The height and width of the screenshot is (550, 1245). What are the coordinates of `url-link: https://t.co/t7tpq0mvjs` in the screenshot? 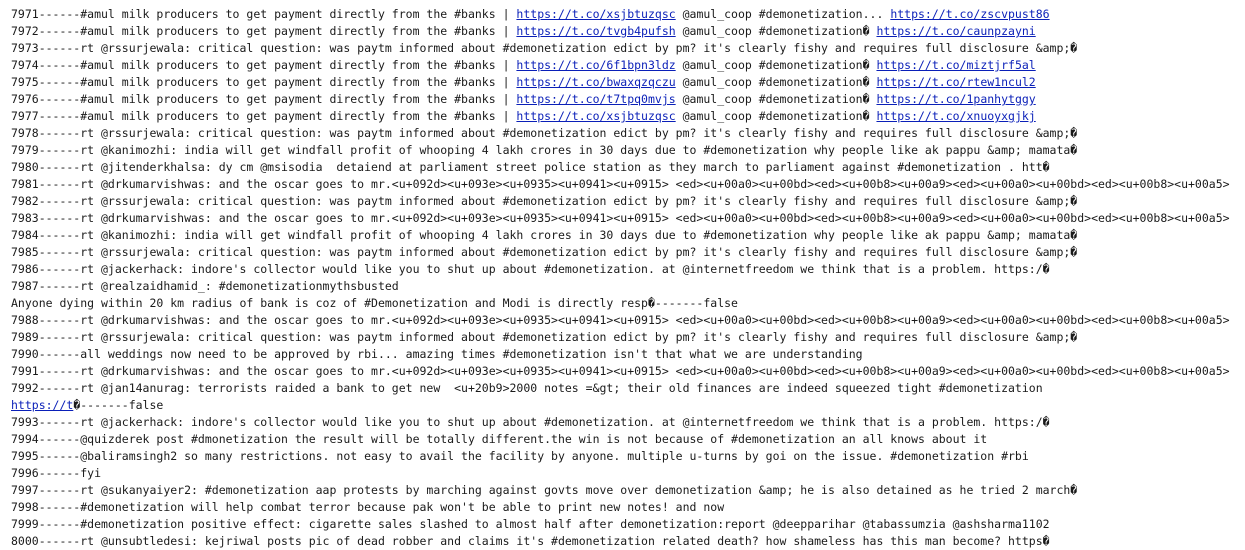 It's located at (595, 99).